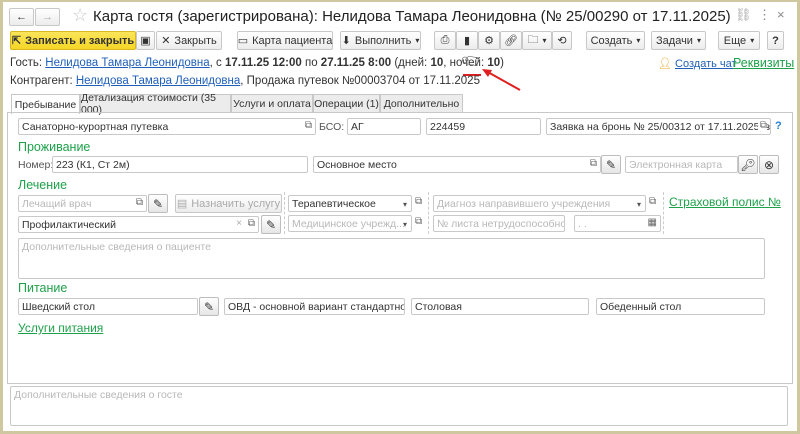 The image size is (800, 434). I want to click on help-icon: ?, so click(778, 126).